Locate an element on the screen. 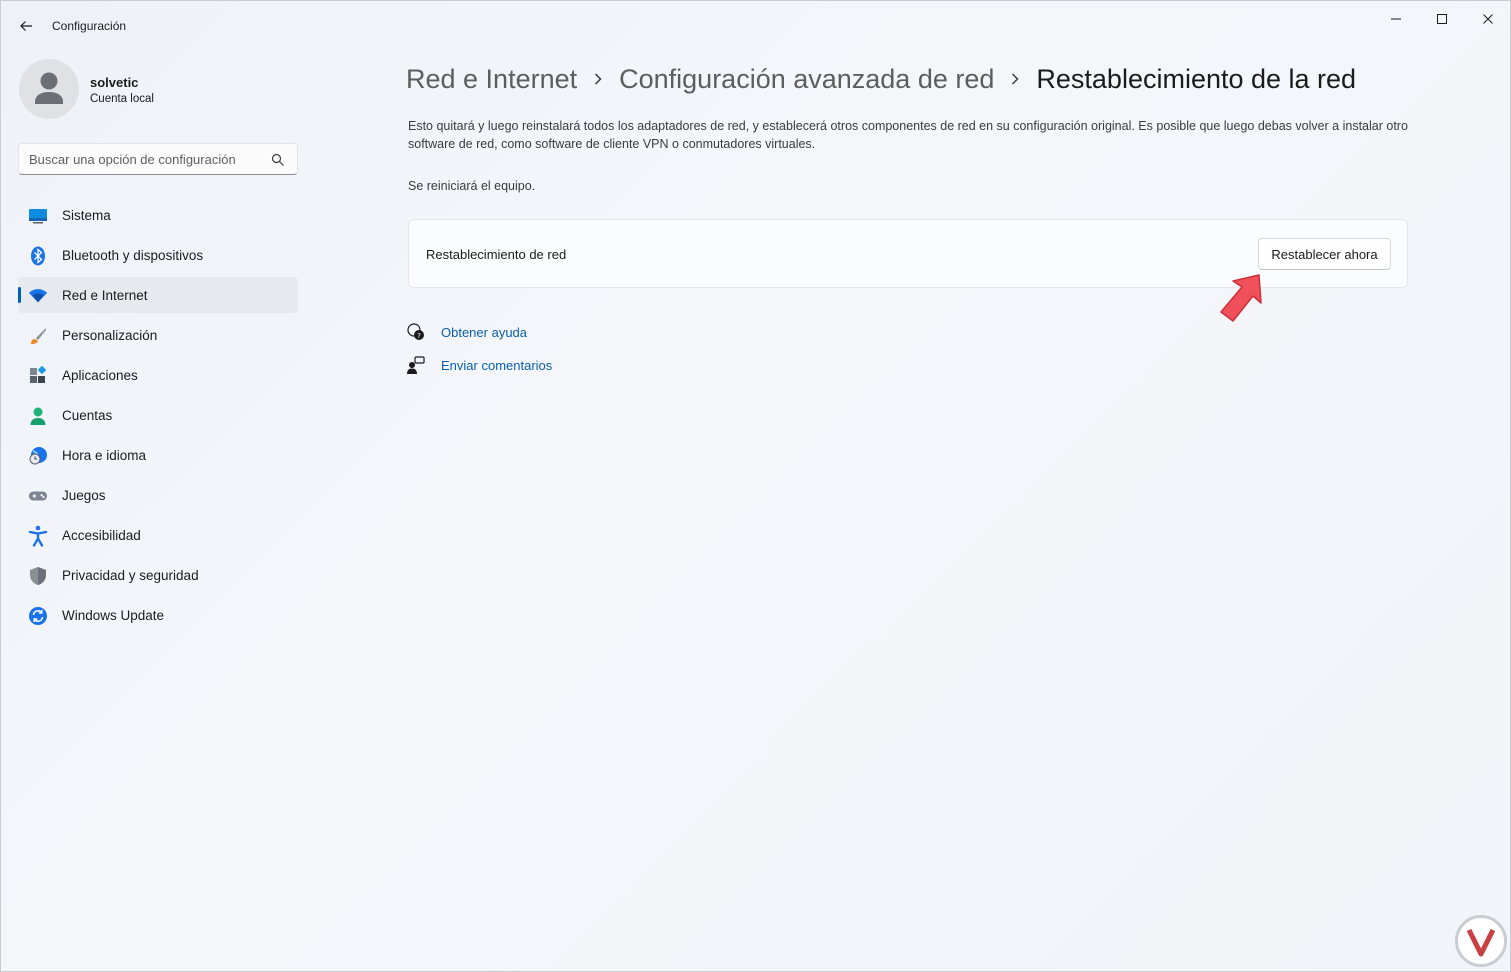  search-icon is located at coordinates (278, 160).